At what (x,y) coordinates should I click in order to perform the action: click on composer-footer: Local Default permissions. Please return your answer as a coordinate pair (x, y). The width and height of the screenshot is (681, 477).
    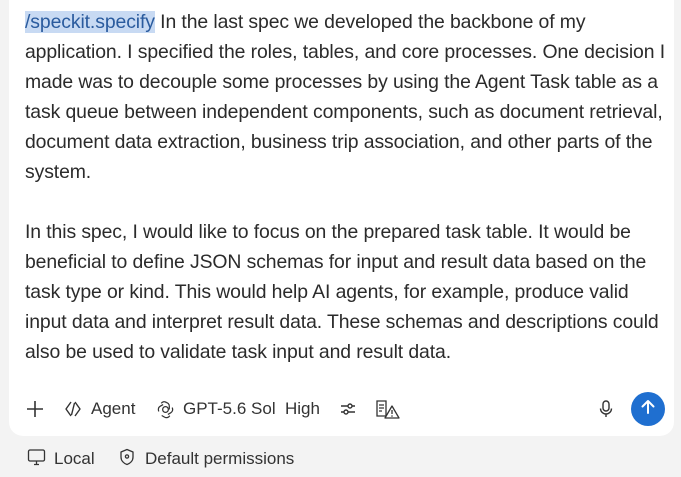
    Looking at the image, I should click on (340, 459).